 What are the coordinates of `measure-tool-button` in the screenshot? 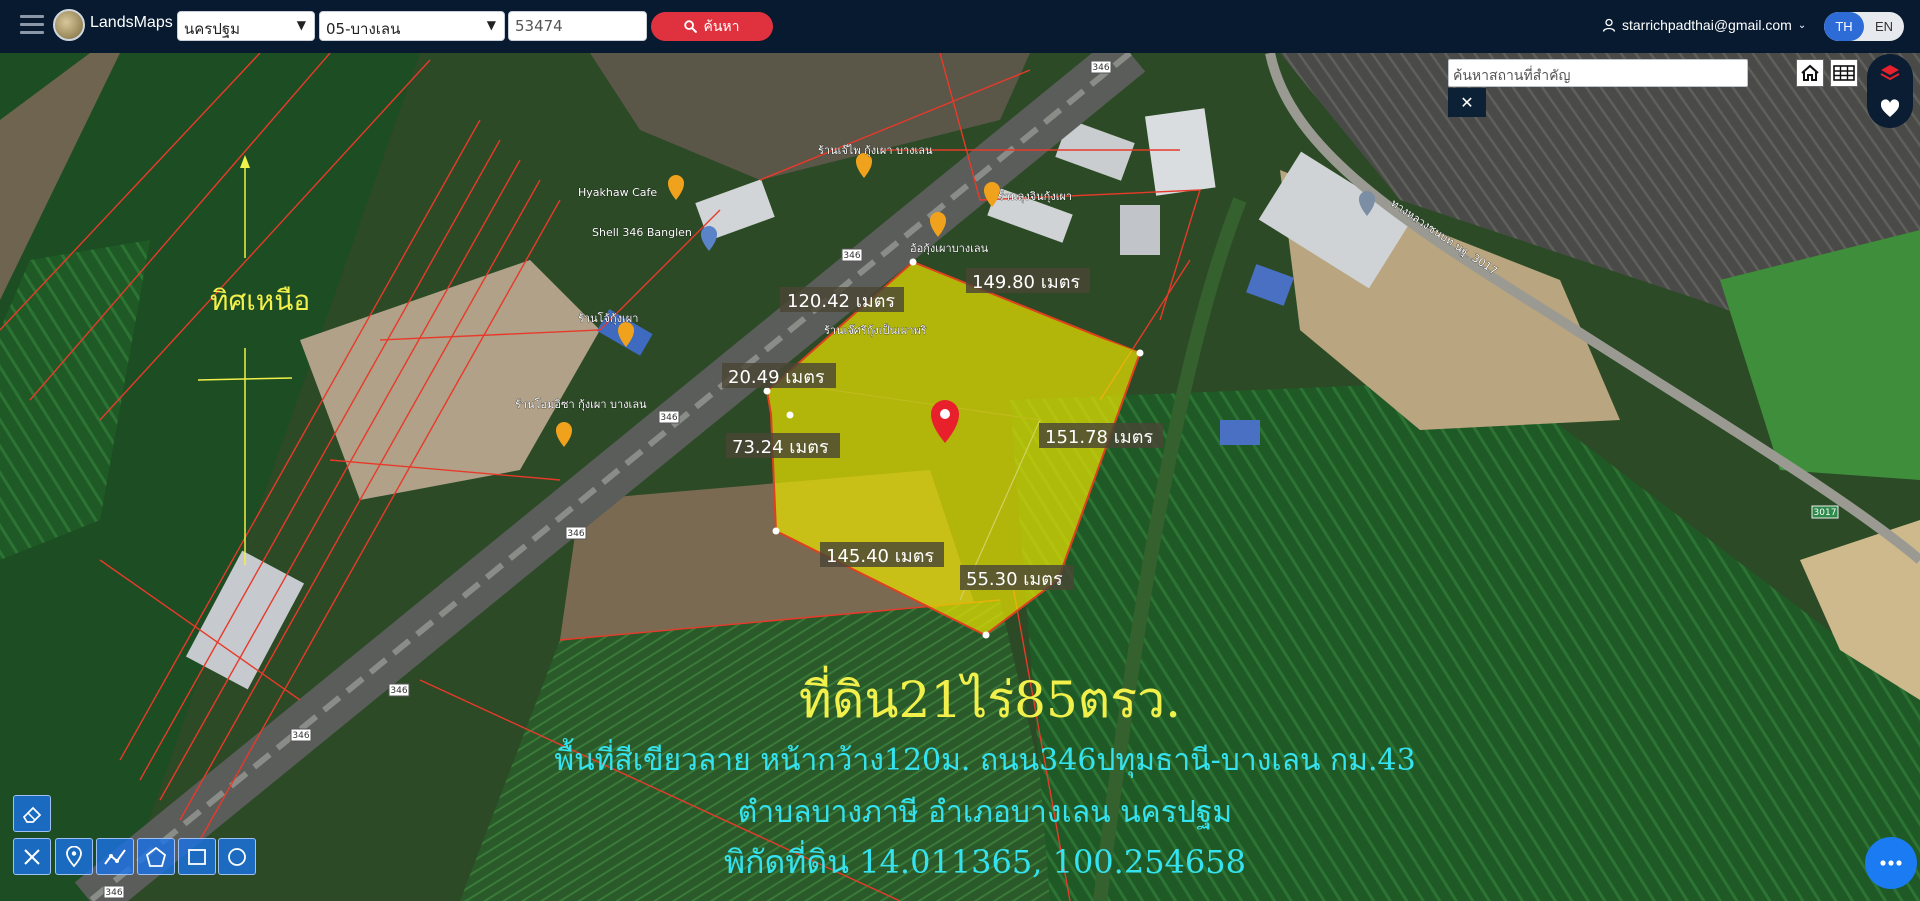 It's located at (32, 856).